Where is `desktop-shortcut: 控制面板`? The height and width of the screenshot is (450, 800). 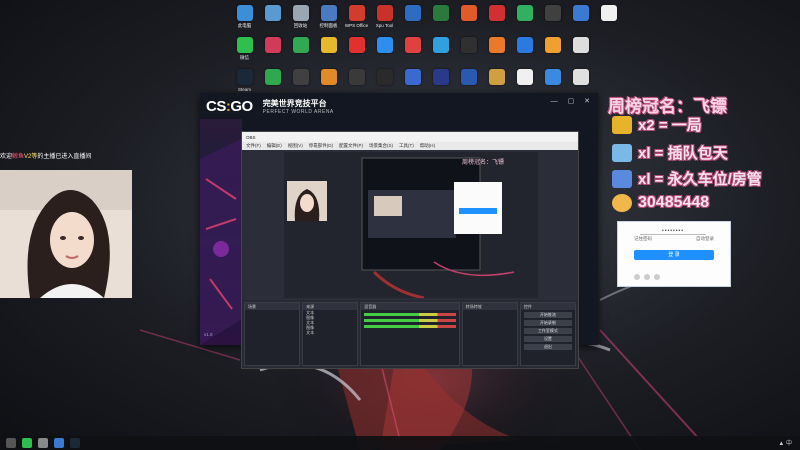 desktop-shortcut: 控制面板 is located at coordinates (328, 18).